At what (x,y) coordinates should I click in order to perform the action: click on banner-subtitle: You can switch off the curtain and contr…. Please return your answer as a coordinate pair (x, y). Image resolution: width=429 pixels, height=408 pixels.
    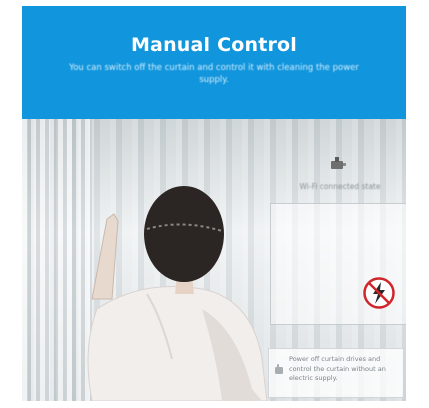
    Looking at the image, I should click on (214, 74).